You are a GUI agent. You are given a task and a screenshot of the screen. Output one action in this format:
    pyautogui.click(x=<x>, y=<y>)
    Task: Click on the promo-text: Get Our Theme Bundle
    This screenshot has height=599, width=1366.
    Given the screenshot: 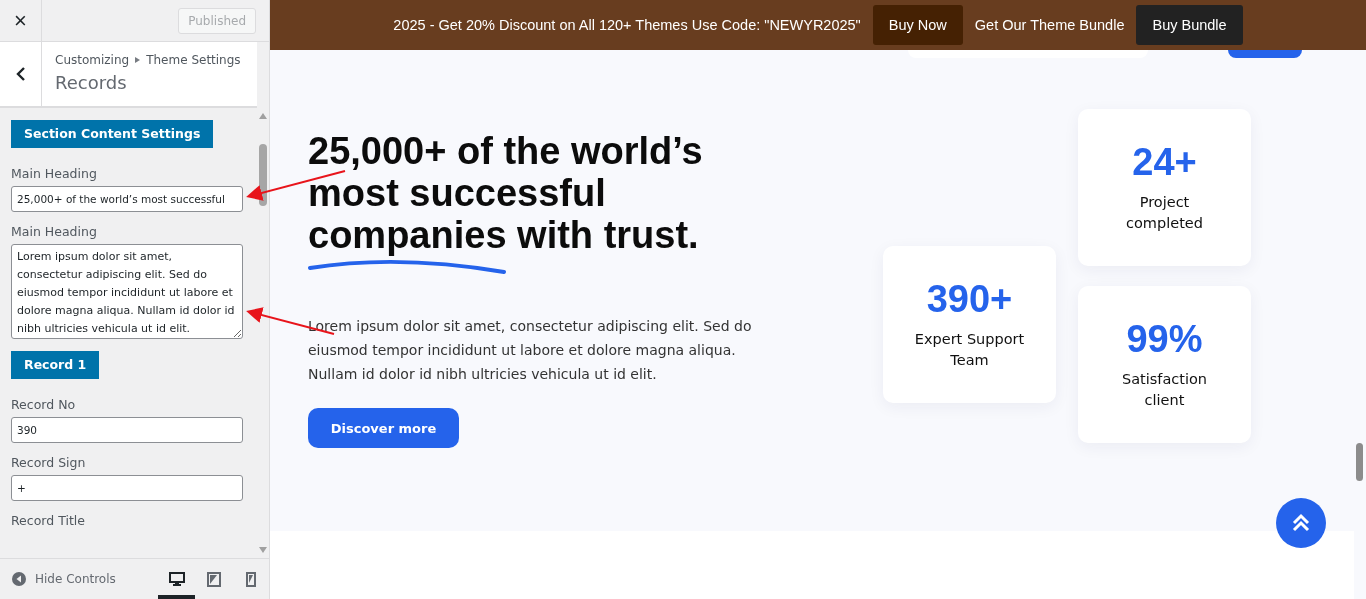 What is the action you would take?
    pyautogui.click(x=1049, y=25)
    